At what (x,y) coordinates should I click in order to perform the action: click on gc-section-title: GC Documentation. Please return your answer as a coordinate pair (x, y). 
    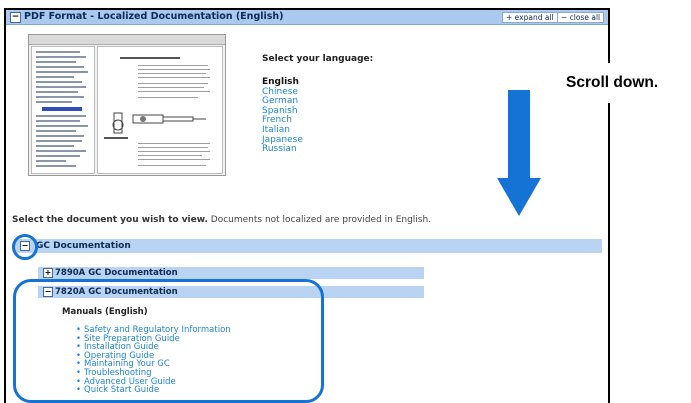
    Looking at the image, I should click on (83, 246).